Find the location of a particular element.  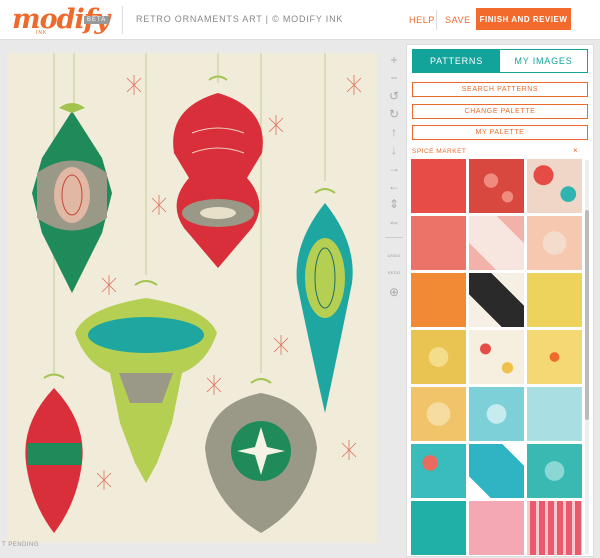

finish-and-review-button: FINISH AND REVIEW is located at coordinates (523, 19).